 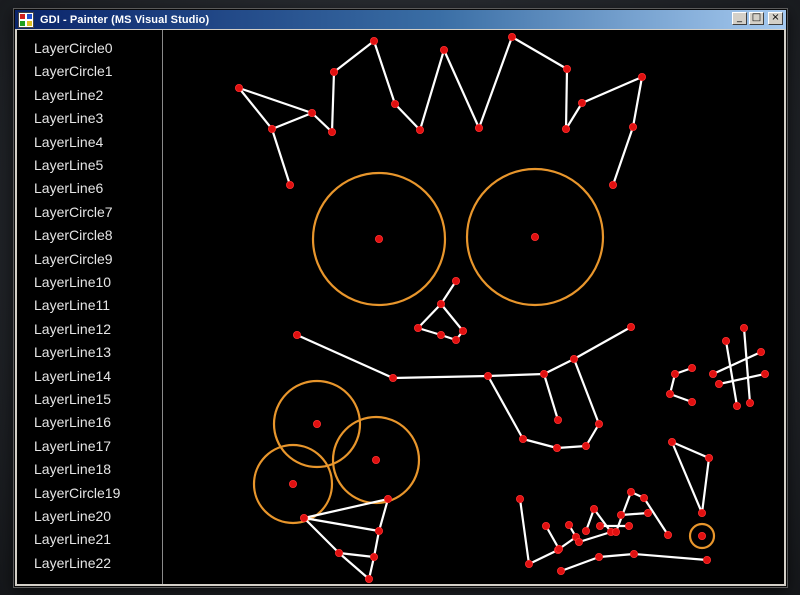 I want to click on layer-list-item: LayerLine11, so click(x=72, y=305).